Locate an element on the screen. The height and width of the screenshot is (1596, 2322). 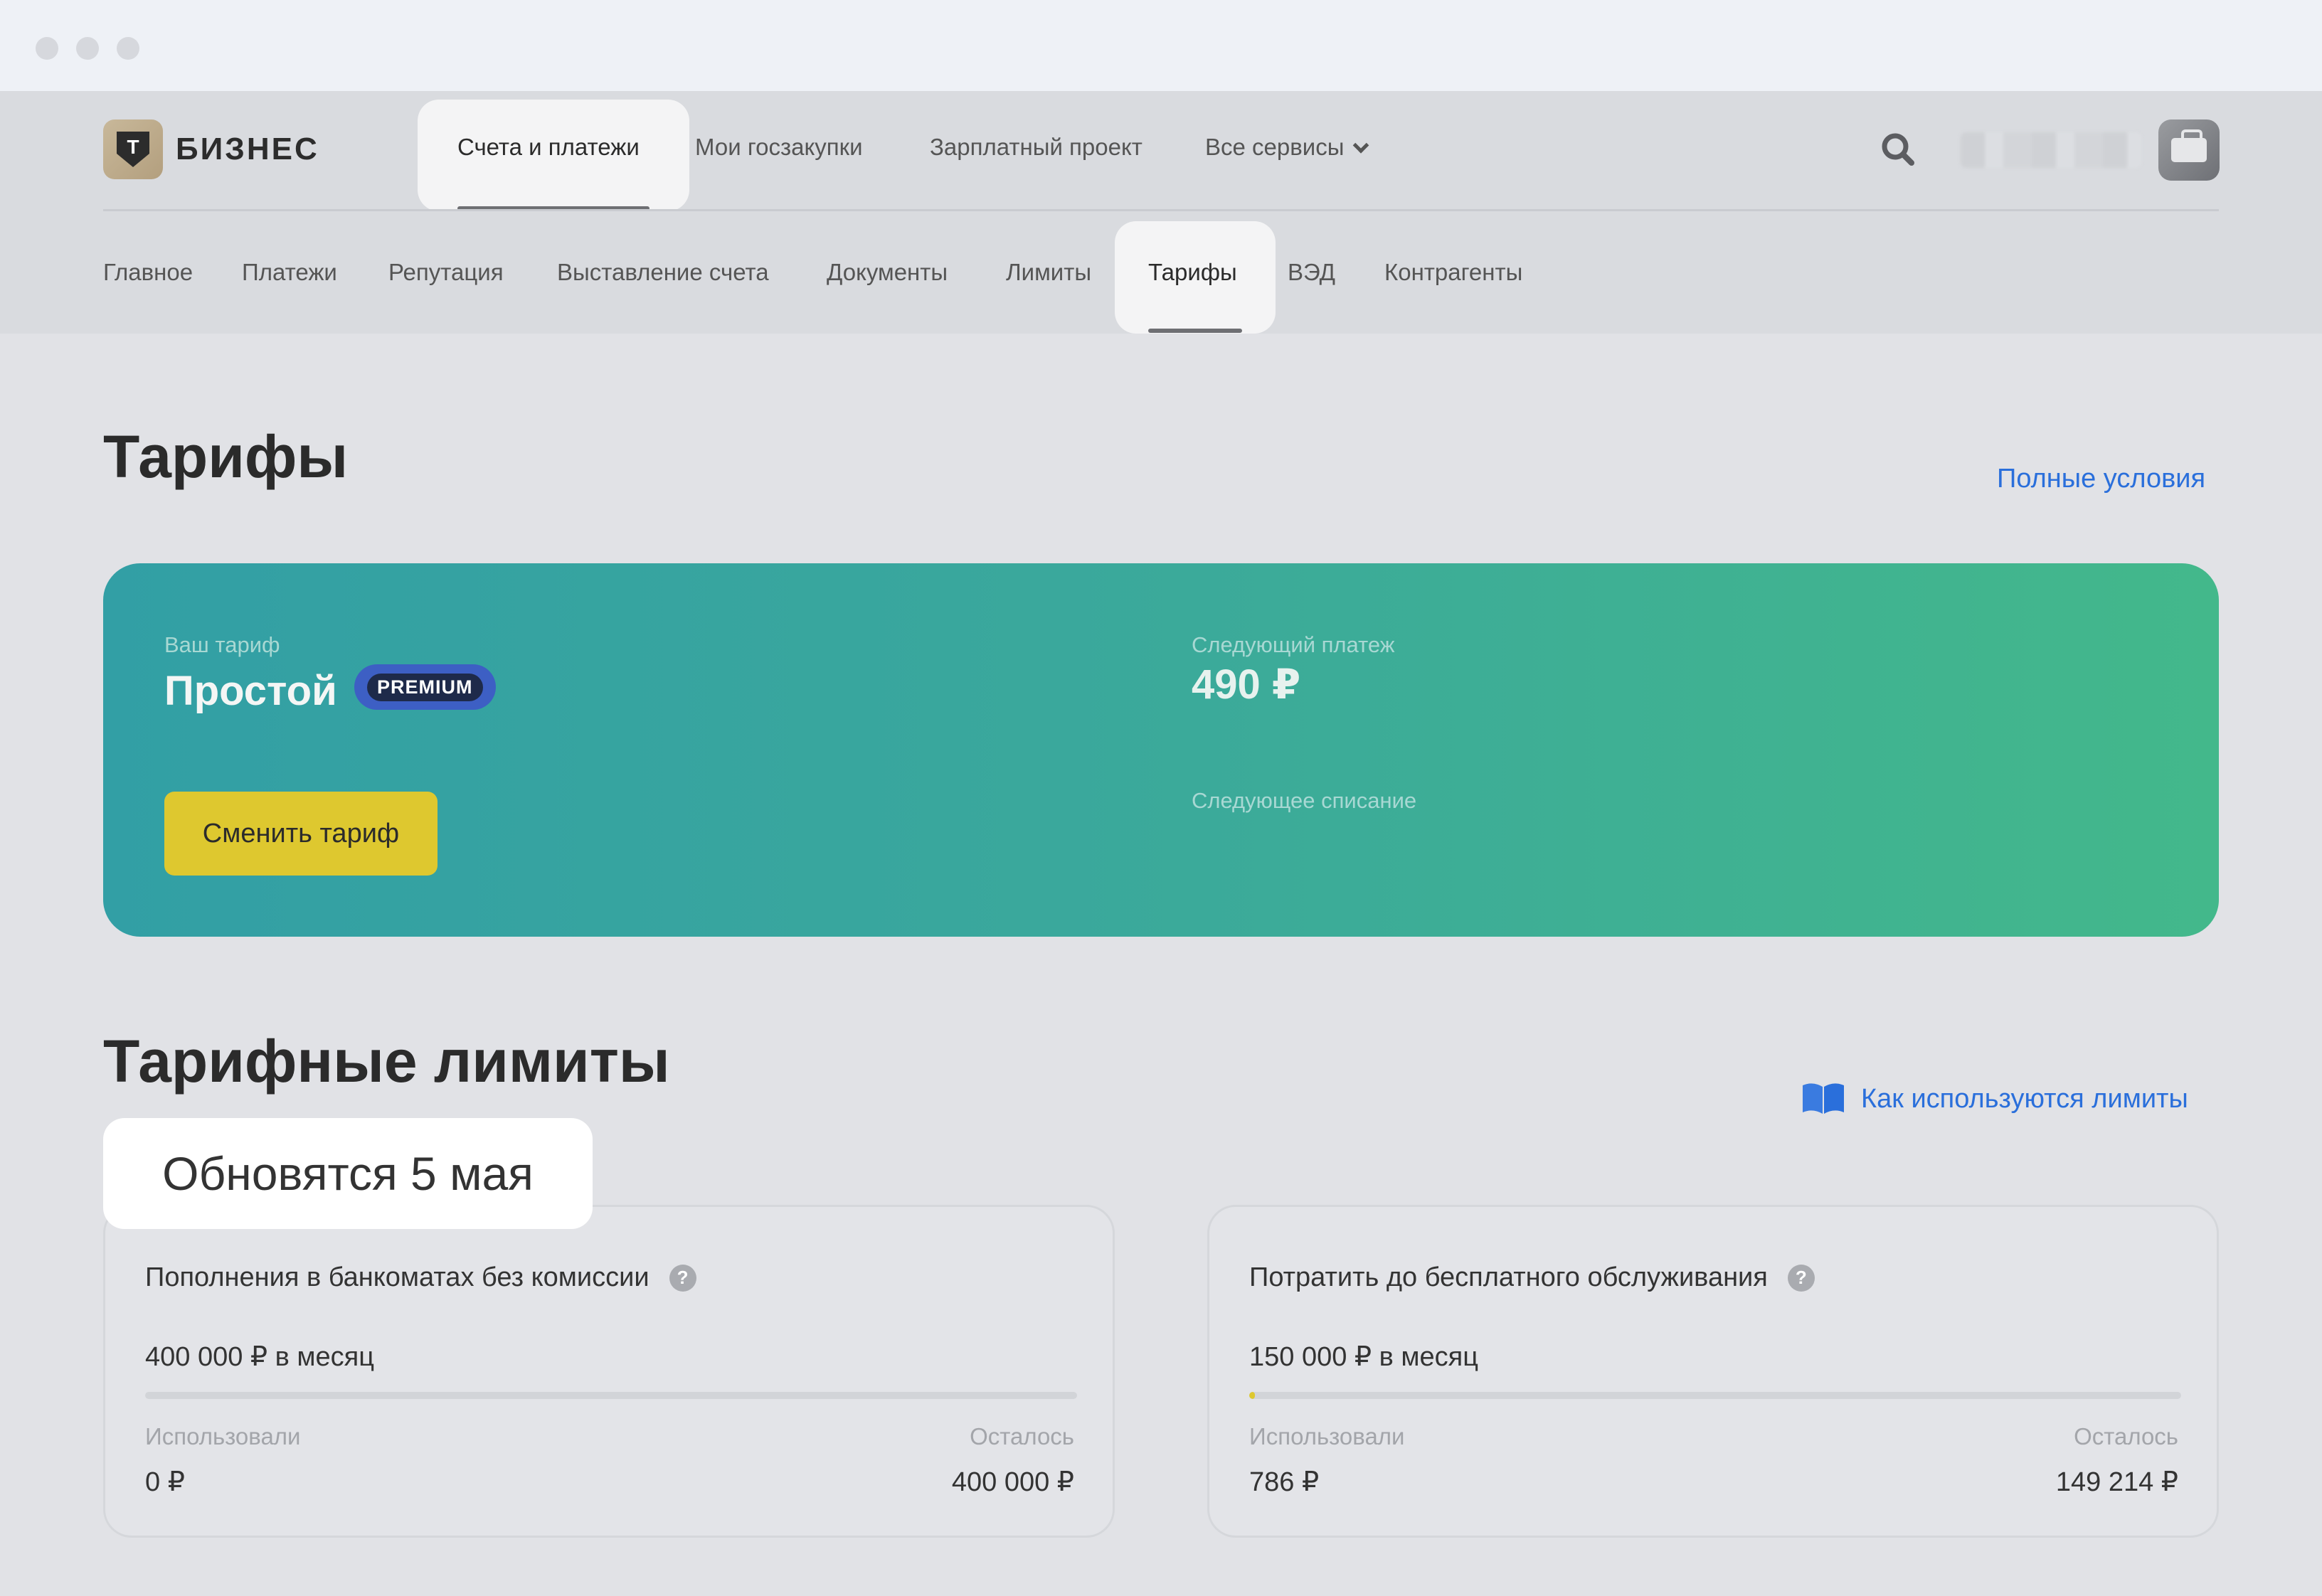
sub-nav-reputation: Репутация is located at coordinates (446, 272).